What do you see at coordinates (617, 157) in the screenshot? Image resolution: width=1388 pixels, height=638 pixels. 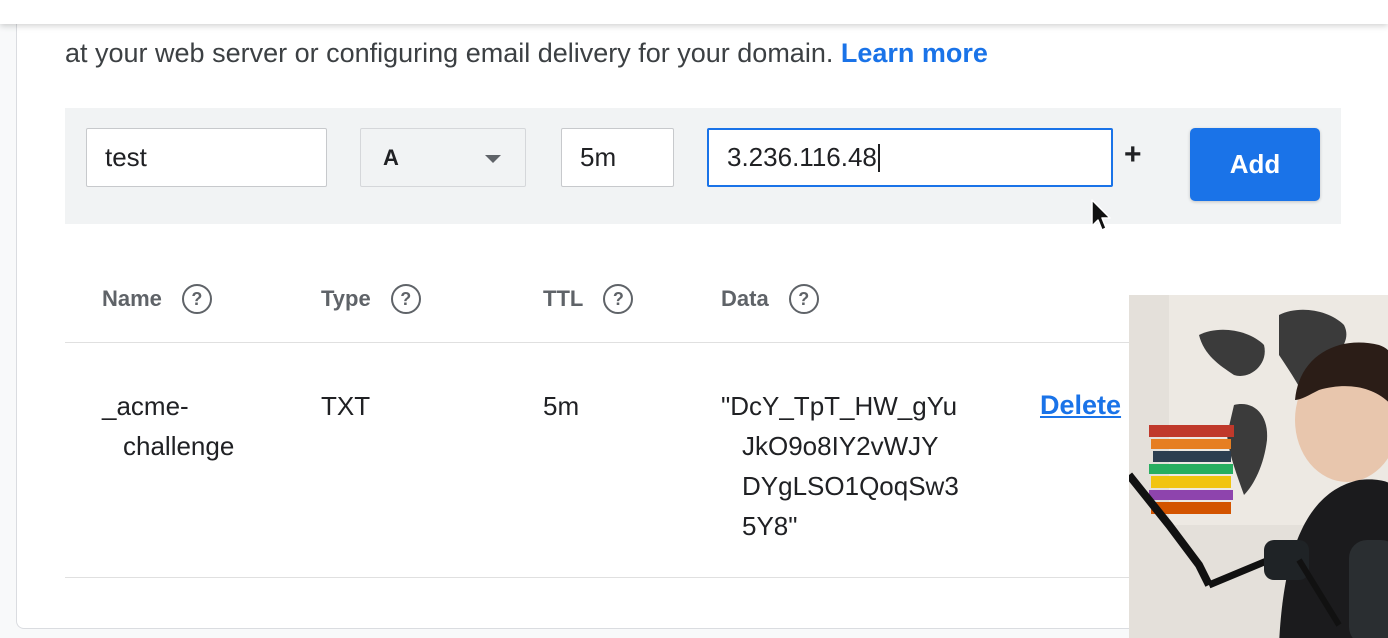 I see `record-ttl-input: 5m` at bounding box center [617, 157].